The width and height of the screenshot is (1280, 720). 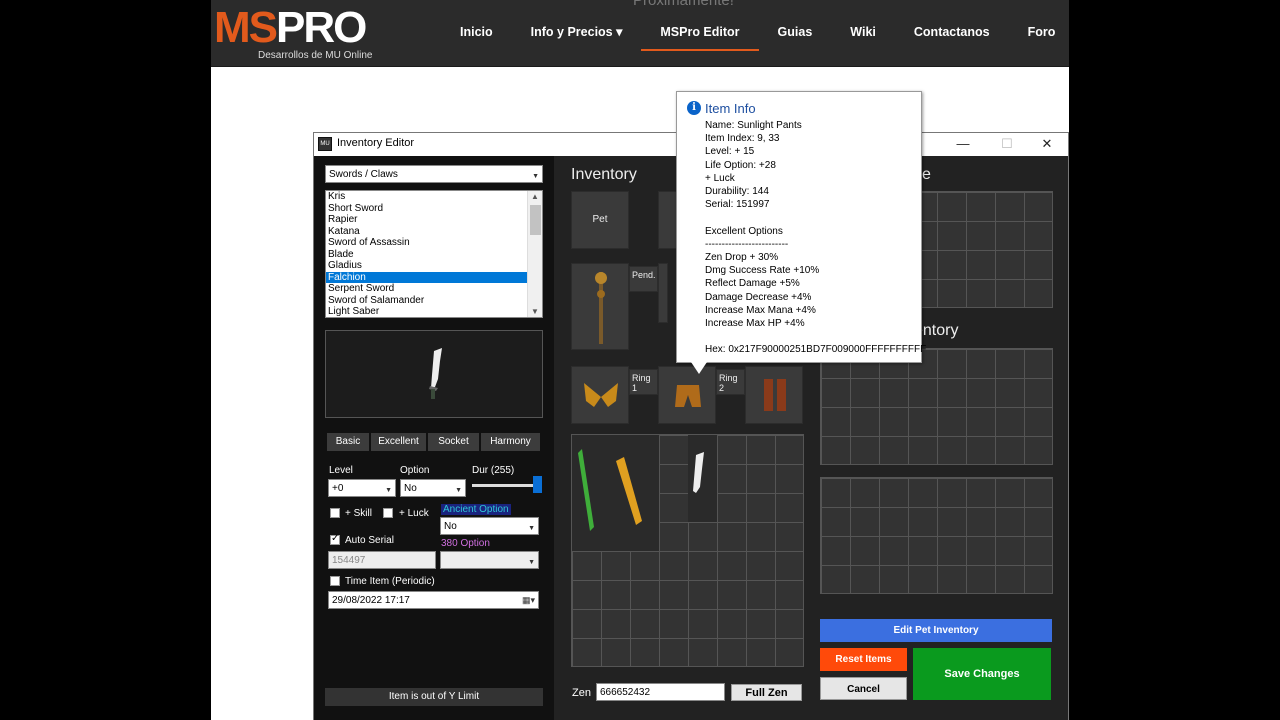 I want to click on zen-label: Zen, so click(x=581, y=693).